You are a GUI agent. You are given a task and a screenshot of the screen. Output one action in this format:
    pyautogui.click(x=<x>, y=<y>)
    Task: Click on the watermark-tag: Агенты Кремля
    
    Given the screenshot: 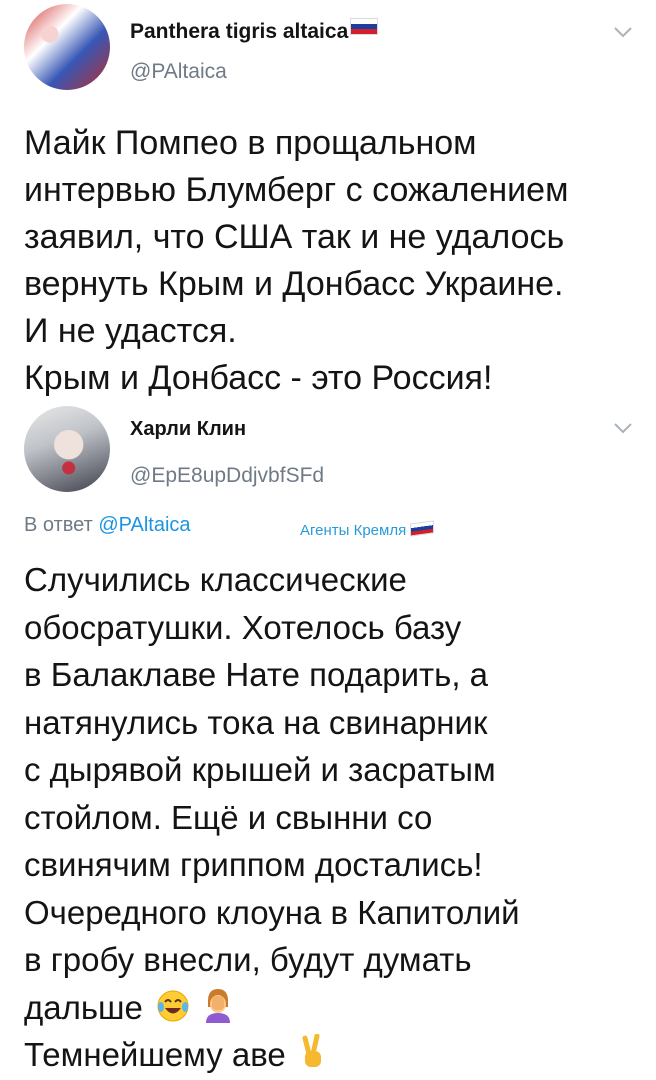 What is the action you would take?
    pyautogui.click(x=367, y=529)
    